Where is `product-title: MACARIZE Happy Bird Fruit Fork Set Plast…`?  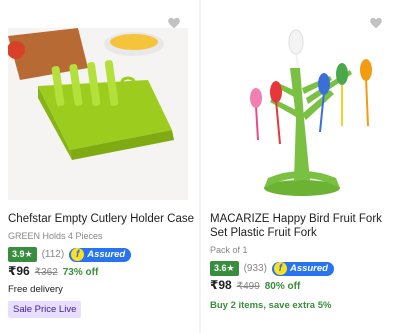
product-title: MACARIZE Happy Bird Fruit Fork Set Plast… is located at coordinates (304, 226).